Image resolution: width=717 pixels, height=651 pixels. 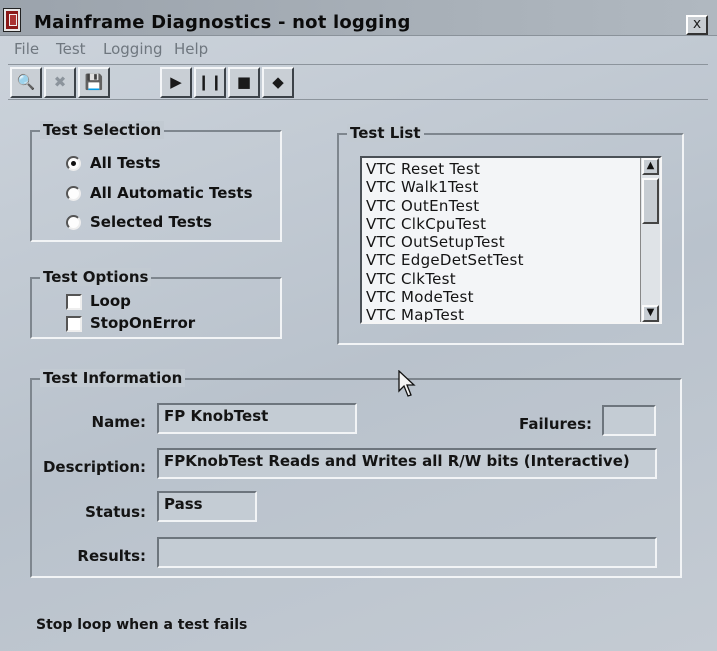 What do you see at coordinates (502, 169) in the screenshot?
I see `list-item: VTC Reset Test` at bounding box center [502, 169].